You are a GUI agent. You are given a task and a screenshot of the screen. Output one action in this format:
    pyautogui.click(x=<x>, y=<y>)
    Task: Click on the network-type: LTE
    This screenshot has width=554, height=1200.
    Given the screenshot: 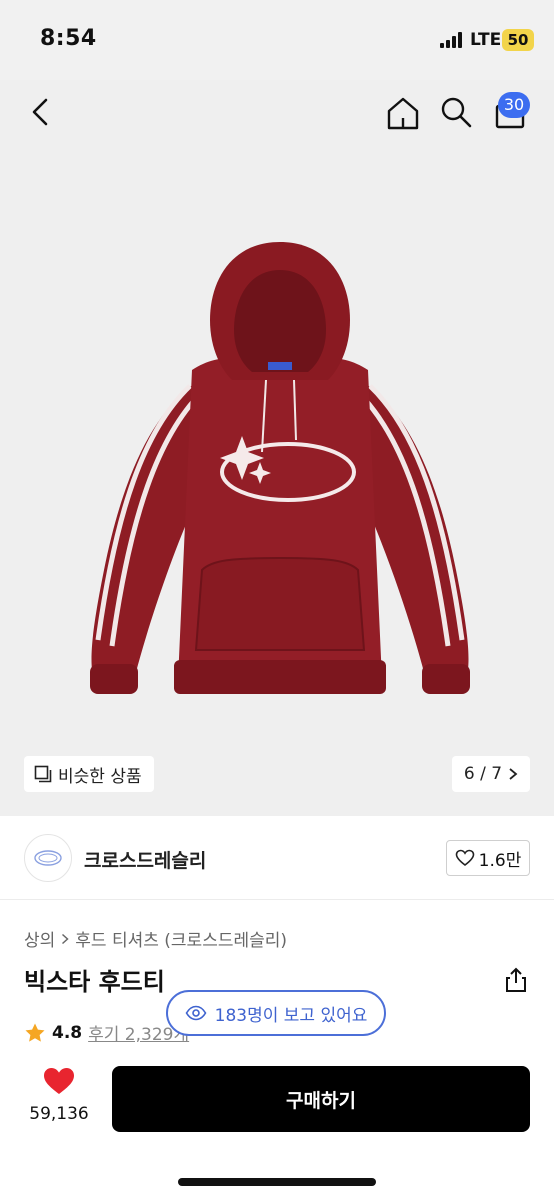 What is the action you would take?
    pyautogui.click(x=486, y=40)
    